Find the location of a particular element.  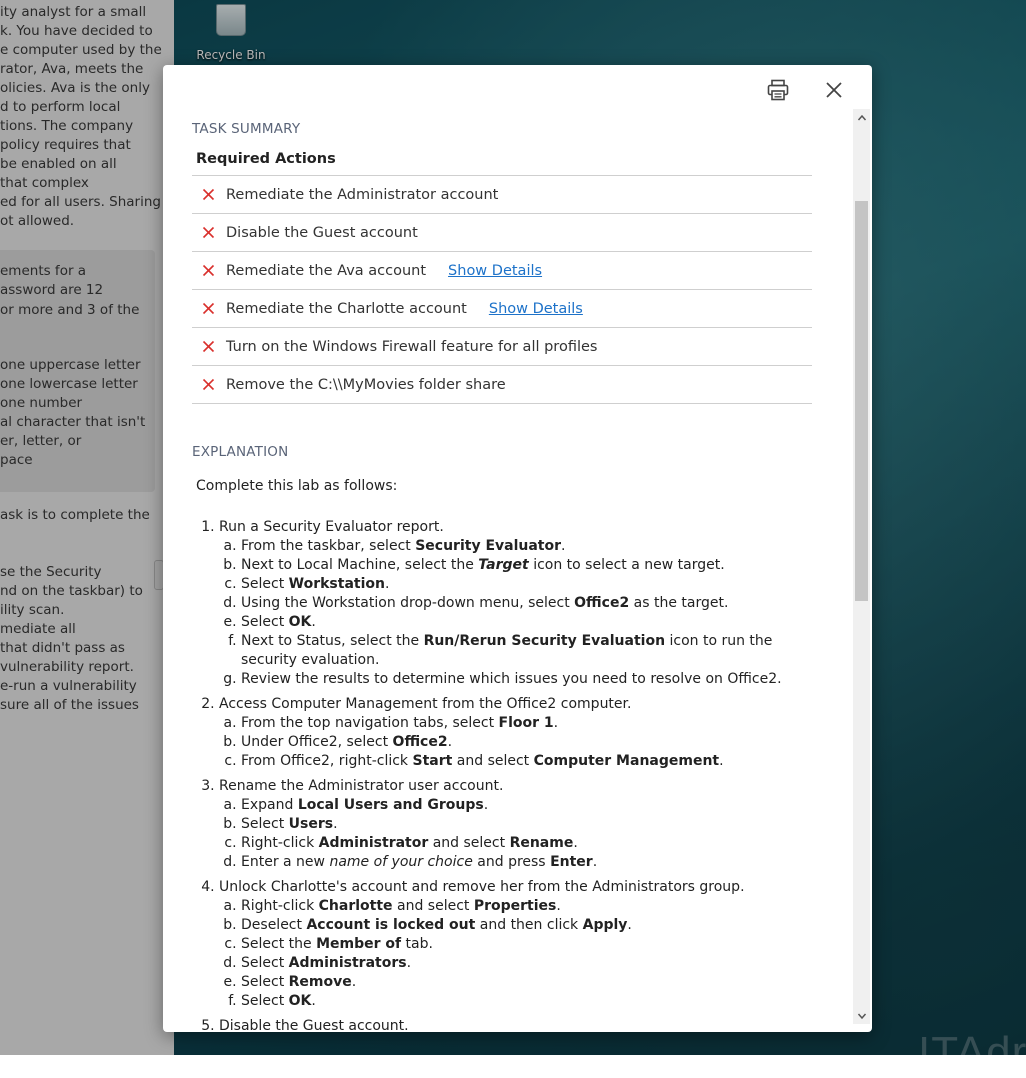

chevron-down-icon is located at coordinates (861, 1016).